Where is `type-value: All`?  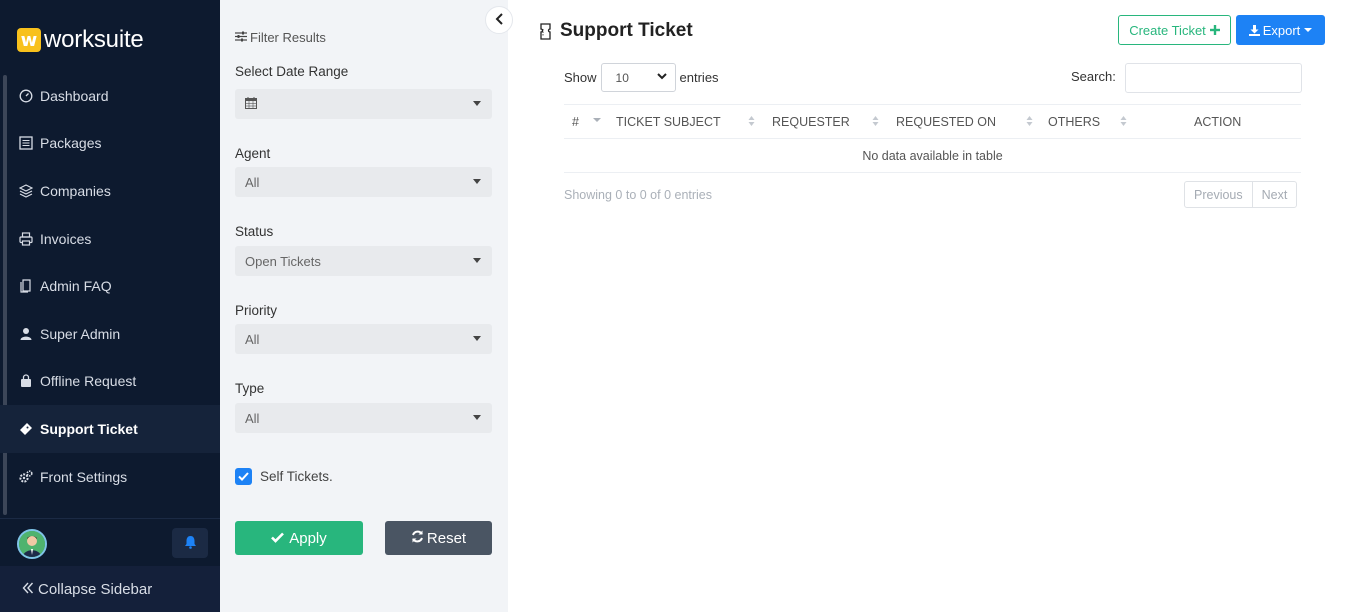 type-value: All is located at coordinates (252, 418).